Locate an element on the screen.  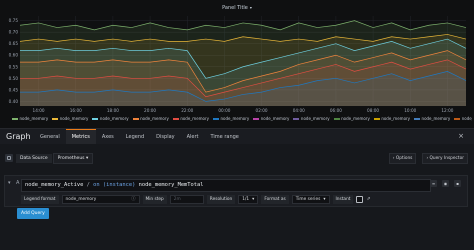
panel-title-menu: Panel Title ▾ is located at coordinates (237, 8).